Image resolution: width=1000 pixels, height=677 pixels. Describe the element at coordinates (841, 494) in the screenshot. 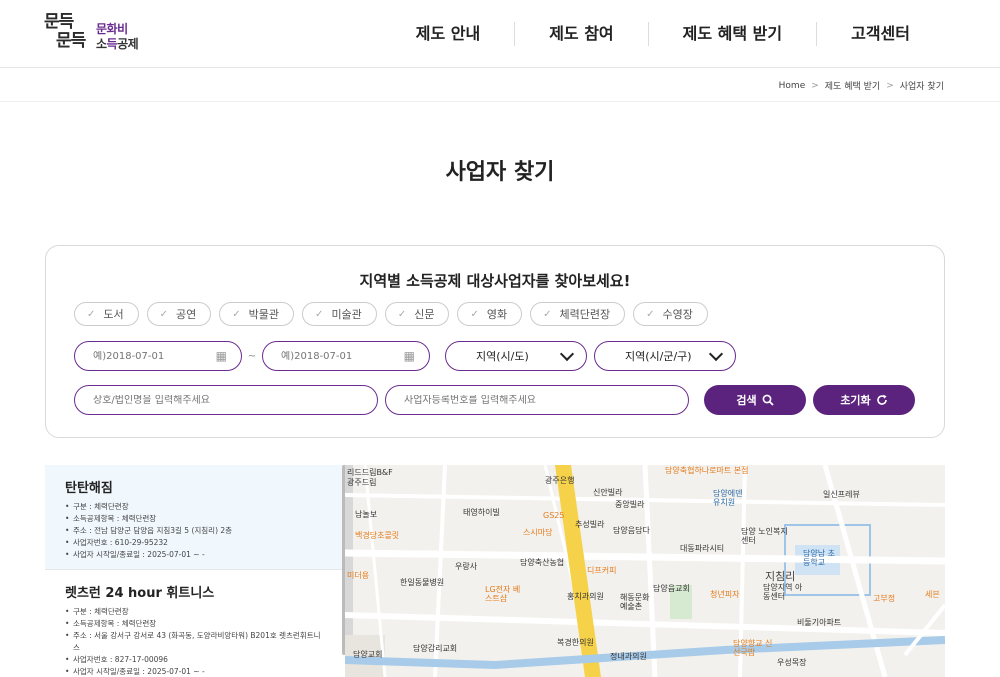

I see `map-poi: 일신프레뷰` at that location.